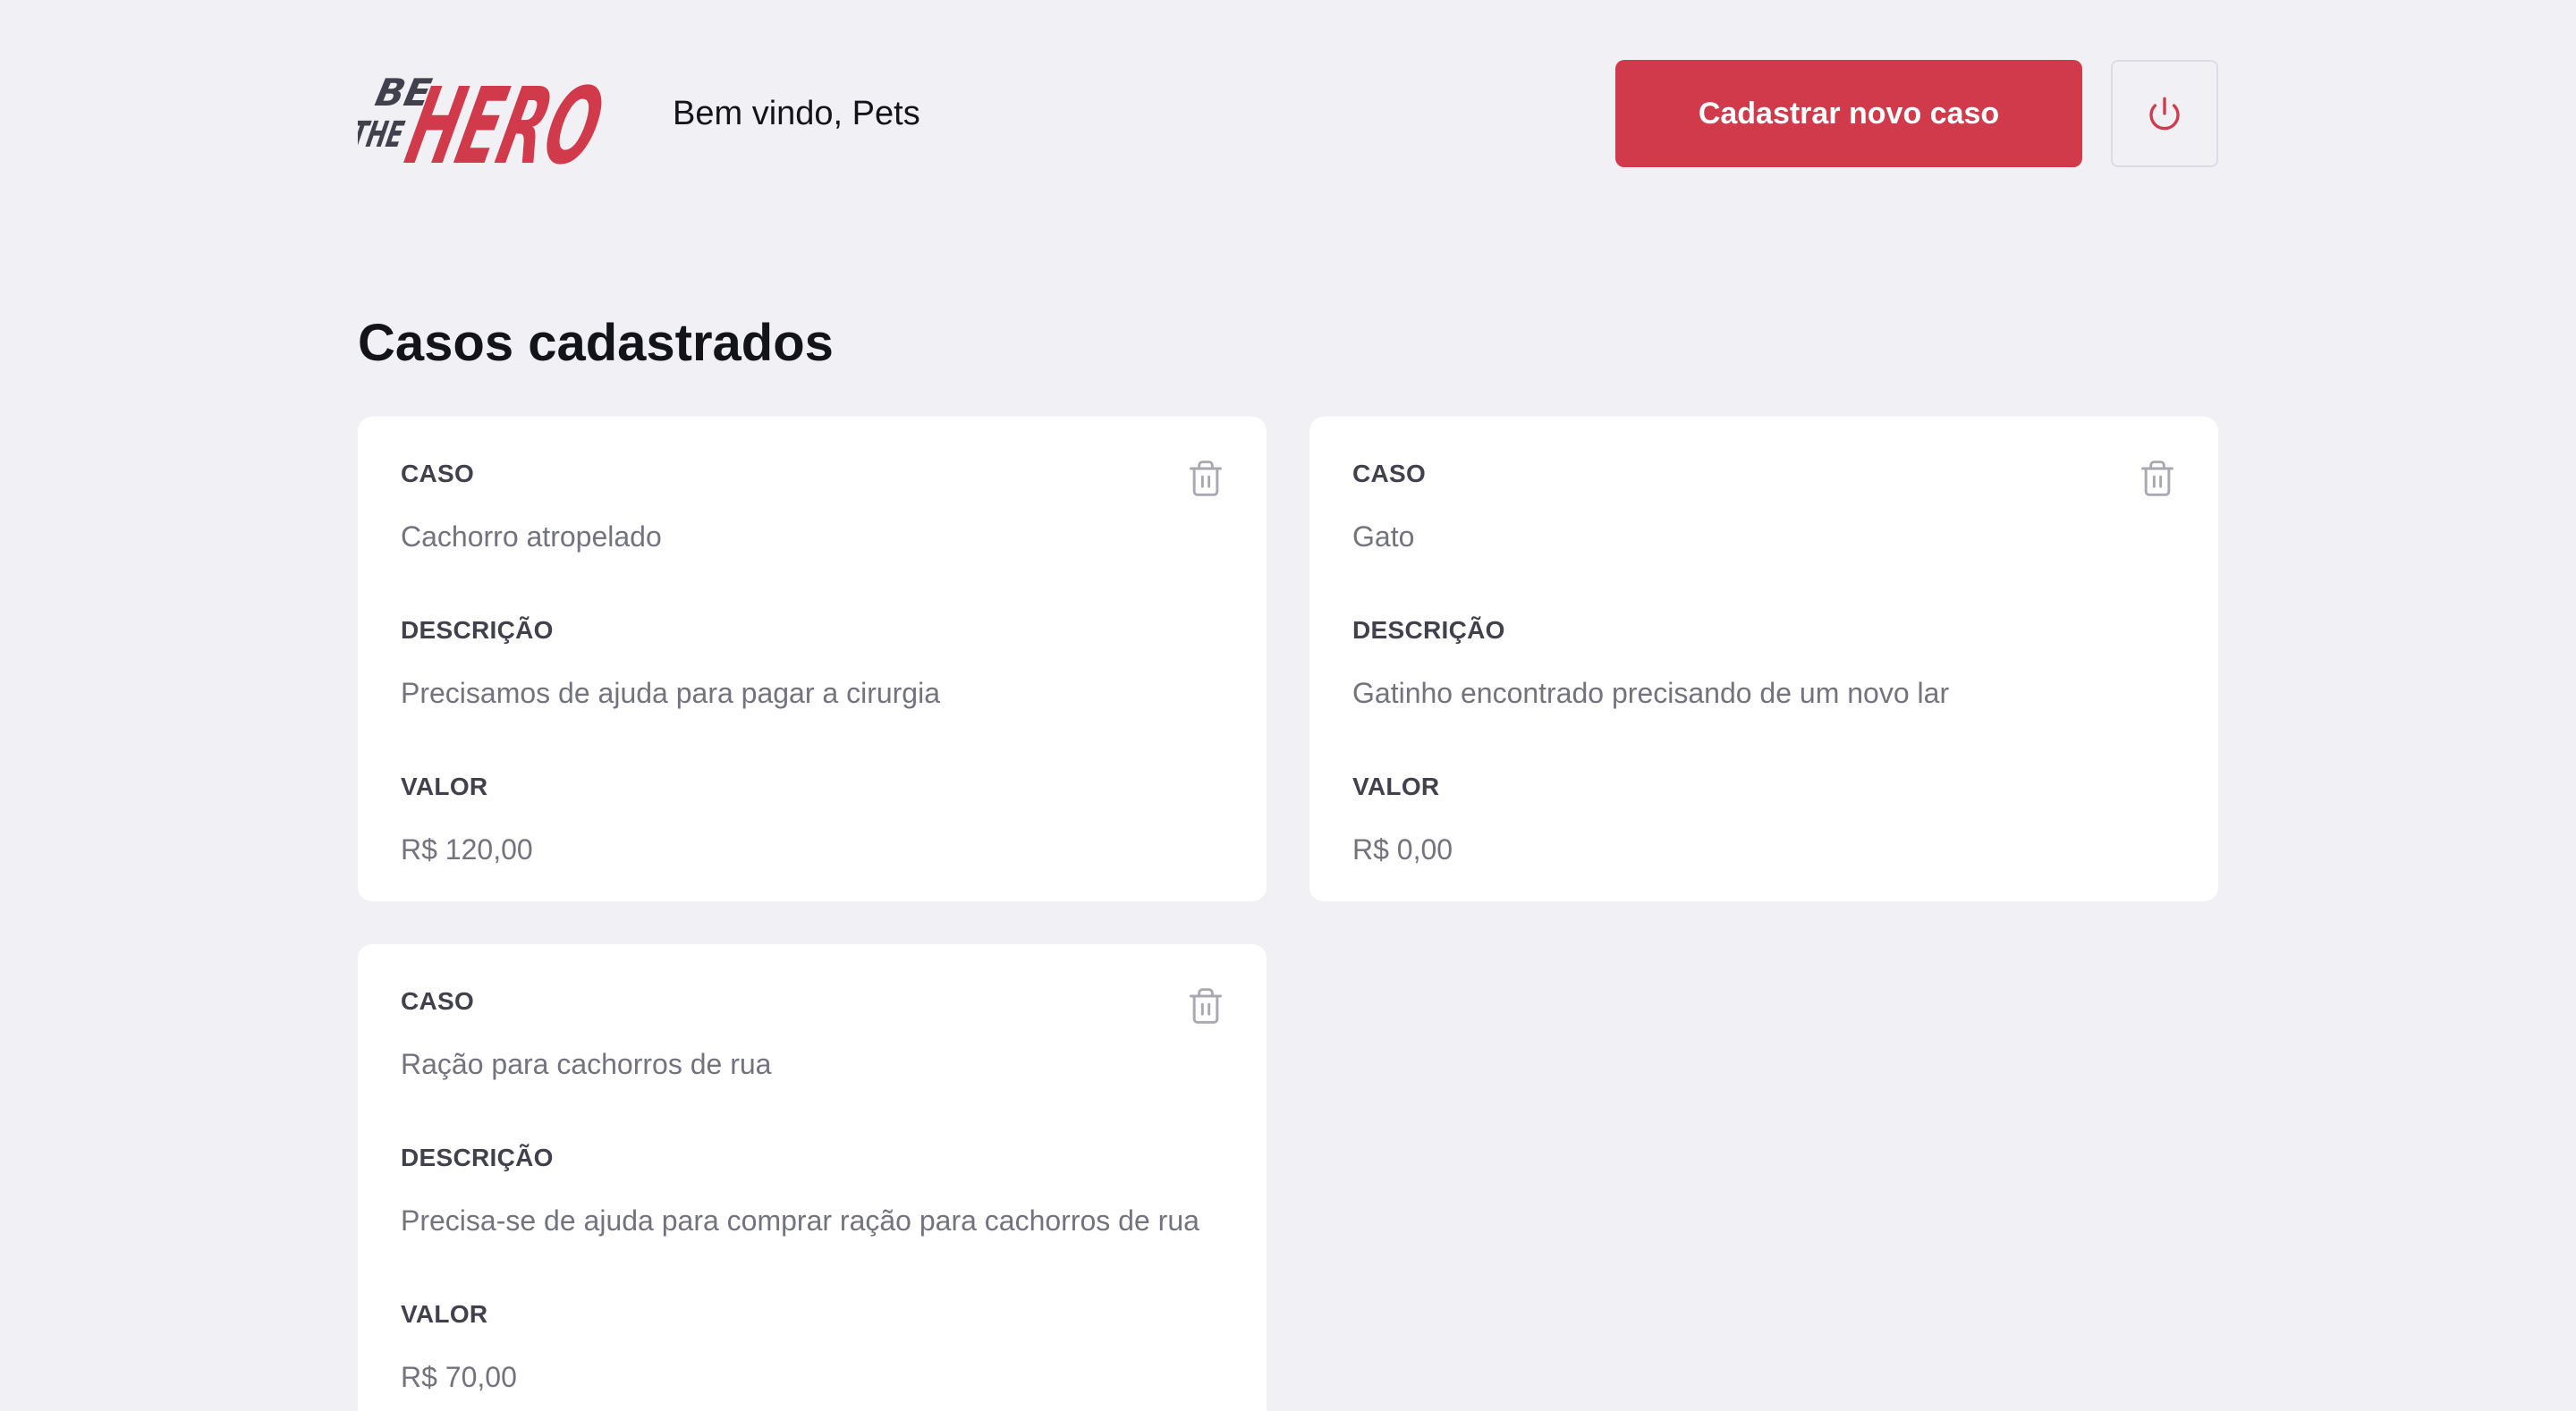  I want to click on case-title: Gato, so click(1383, 536).